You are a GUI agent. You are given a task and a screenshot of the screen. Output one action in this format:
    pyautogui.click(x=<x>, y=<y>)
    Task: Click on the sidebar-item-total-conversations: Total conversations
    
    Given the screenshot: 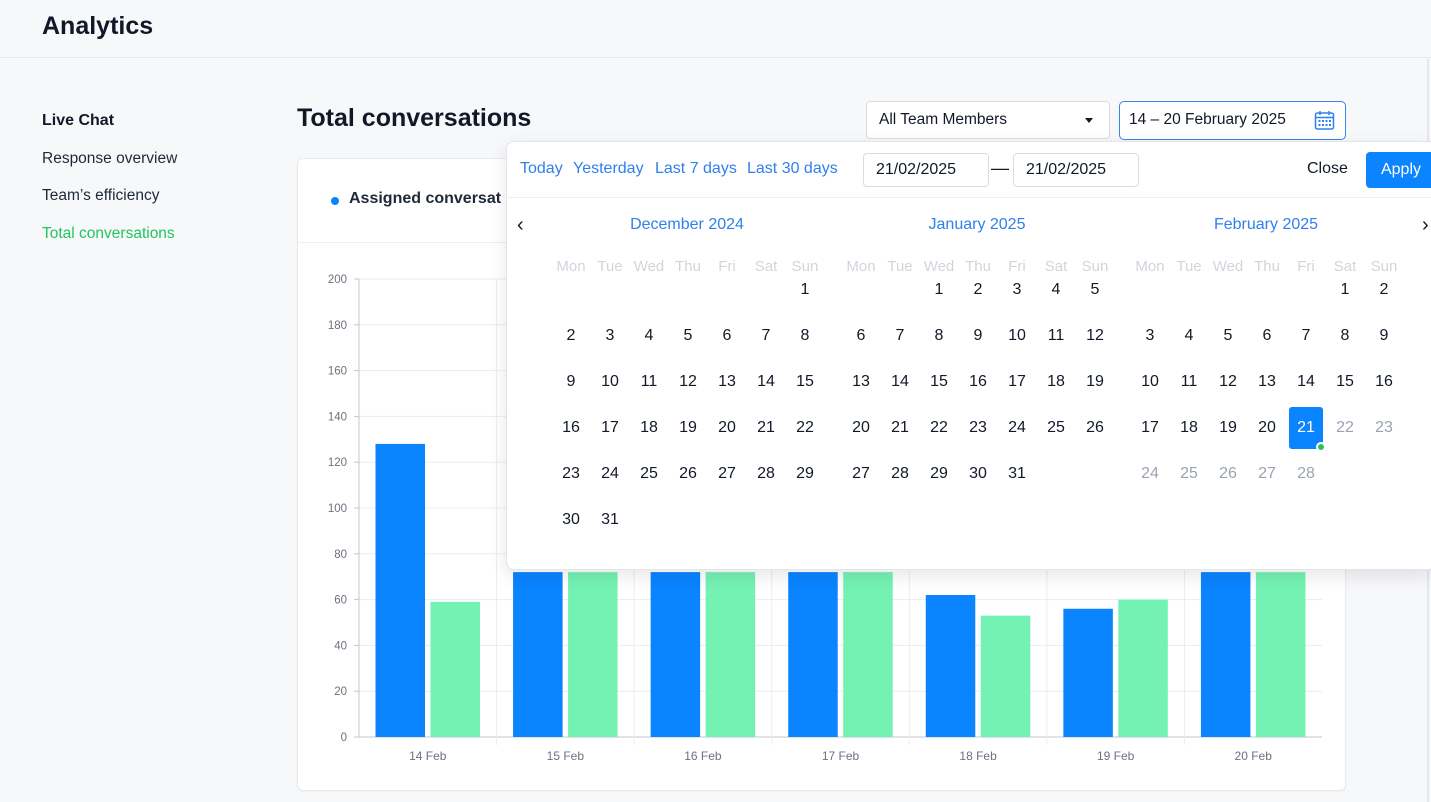 What is the action you would take?
    pyautogui.click(x=152, y=234)
    